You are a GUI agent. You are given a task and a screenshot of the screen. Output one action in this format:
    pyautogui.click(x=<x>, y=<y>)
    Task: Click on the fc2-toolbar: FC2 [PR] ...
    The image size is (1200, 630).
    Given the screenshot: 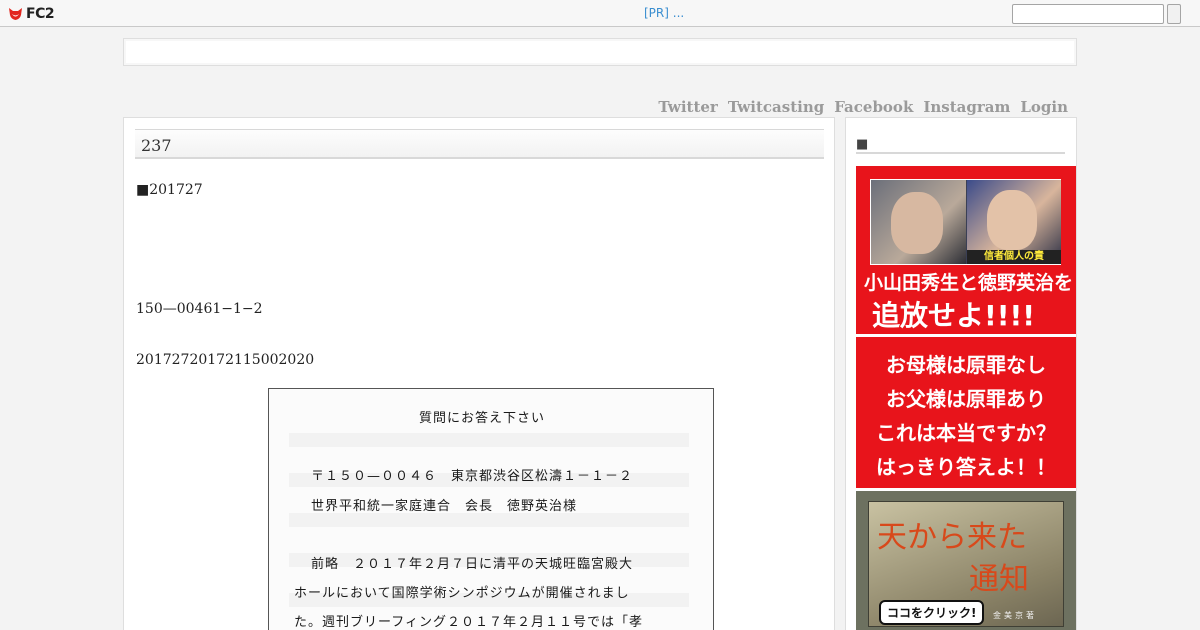 What is the action you would take?
    pyautogui.click(x=600, y=13)
    